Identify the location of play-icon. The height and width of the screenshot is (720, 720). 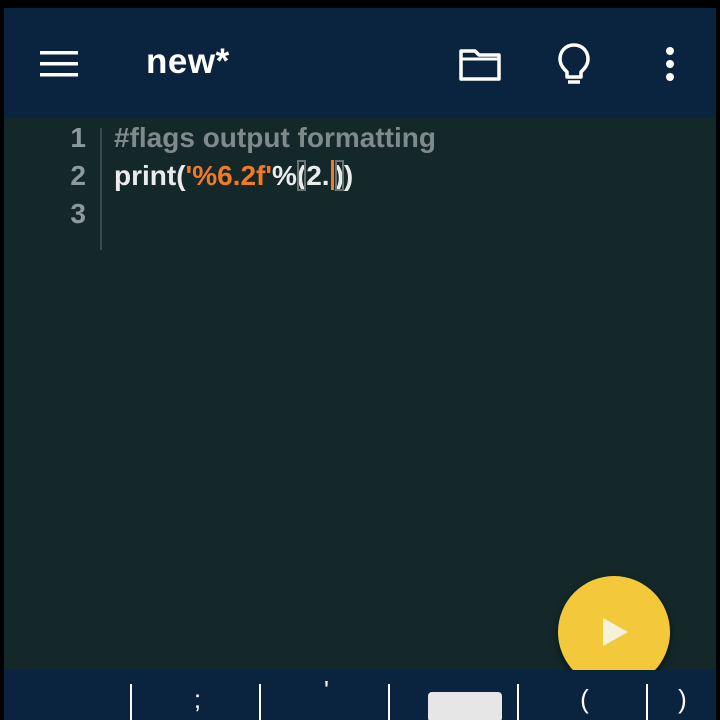
(615, 632).